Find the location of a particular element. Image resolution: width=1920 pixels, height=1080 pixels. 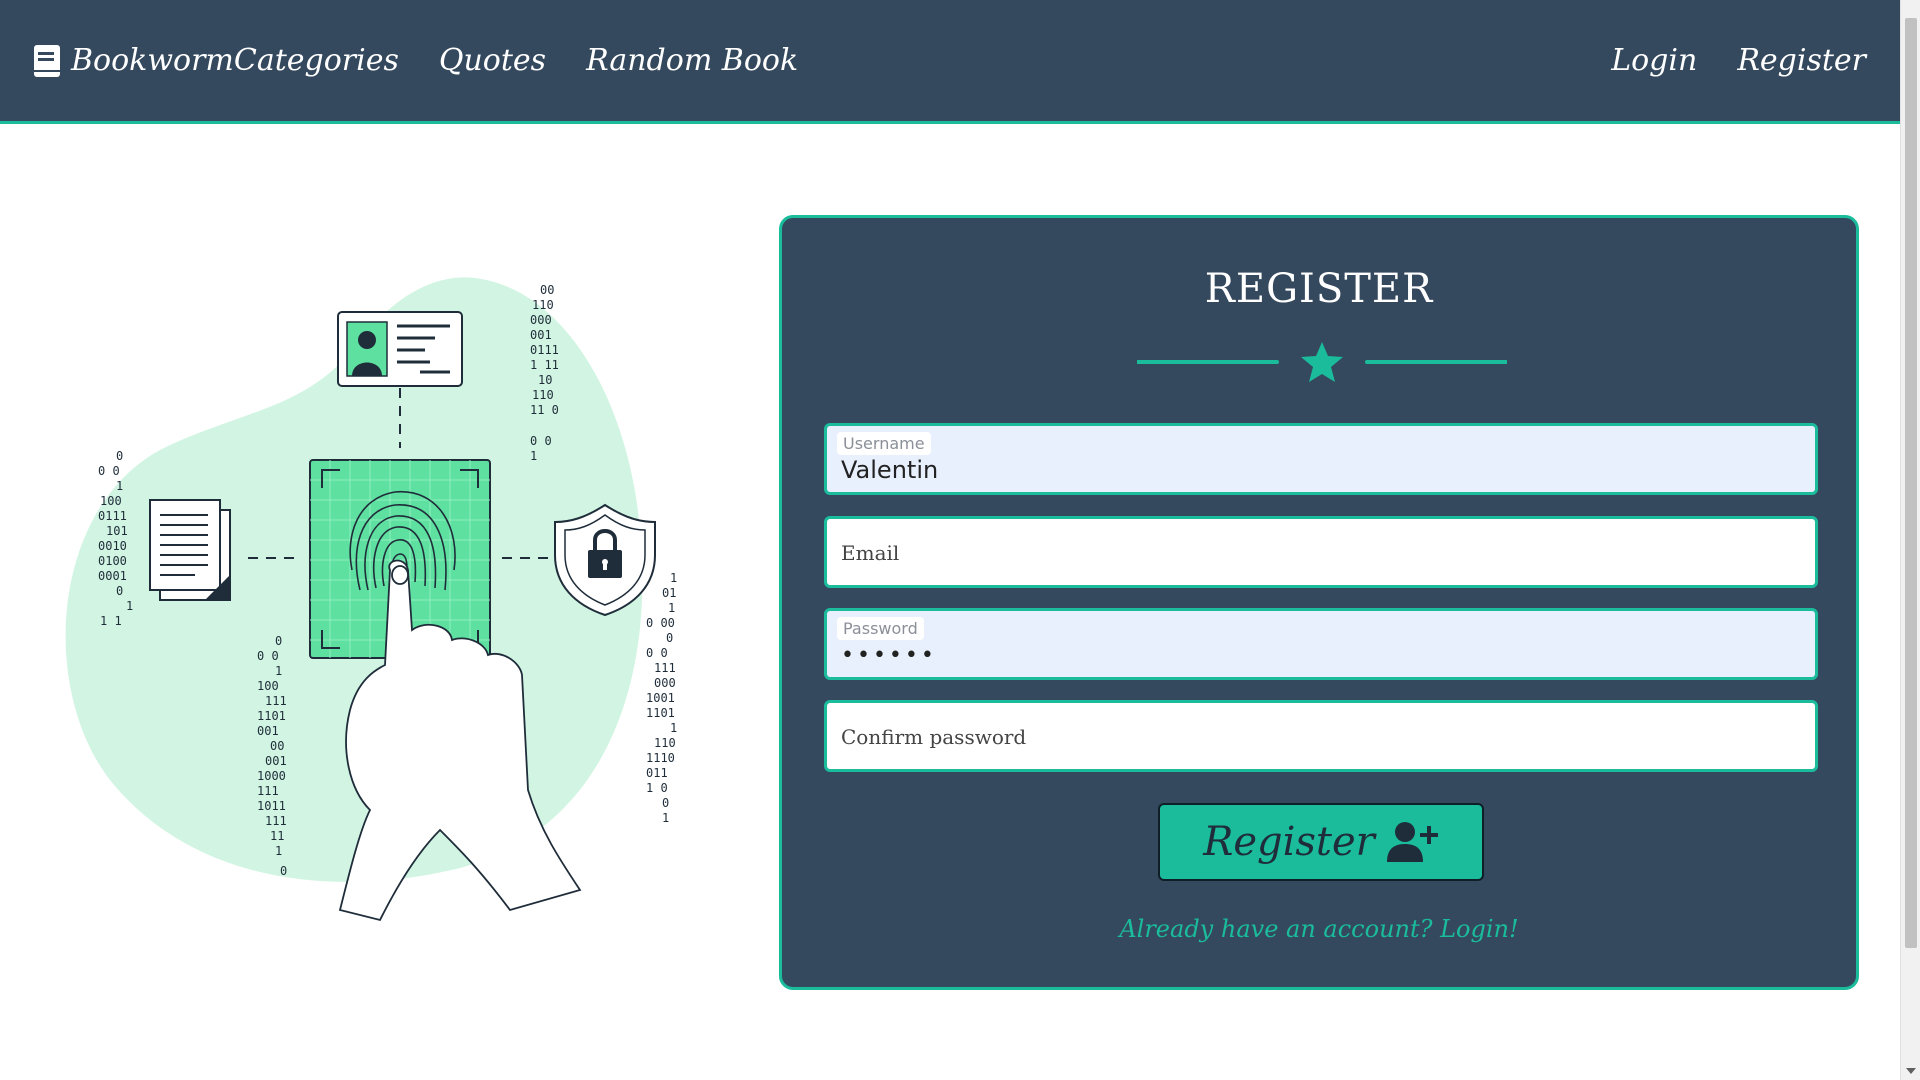

nav-random-book: Random Book is located at coordinates (692, 60).